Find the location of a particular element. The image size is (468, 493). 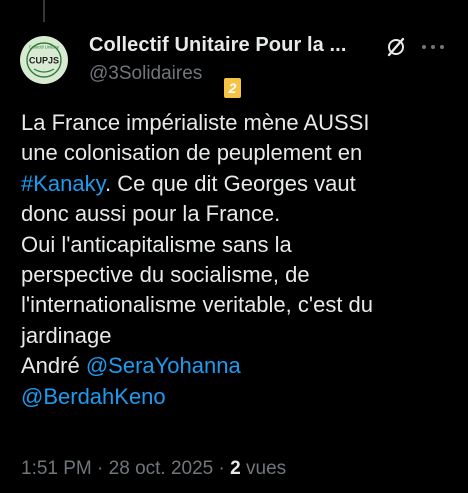

slash-circle-icon is located at coordinates (396, 47).